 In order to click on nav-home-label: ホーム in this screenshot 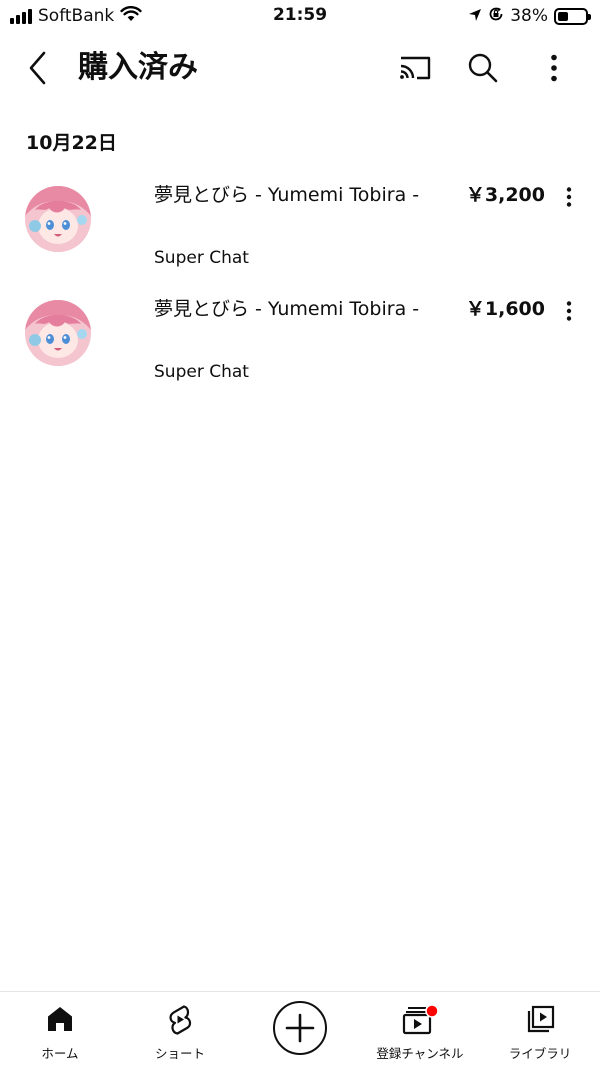, I will do `click(60, 1053)`.